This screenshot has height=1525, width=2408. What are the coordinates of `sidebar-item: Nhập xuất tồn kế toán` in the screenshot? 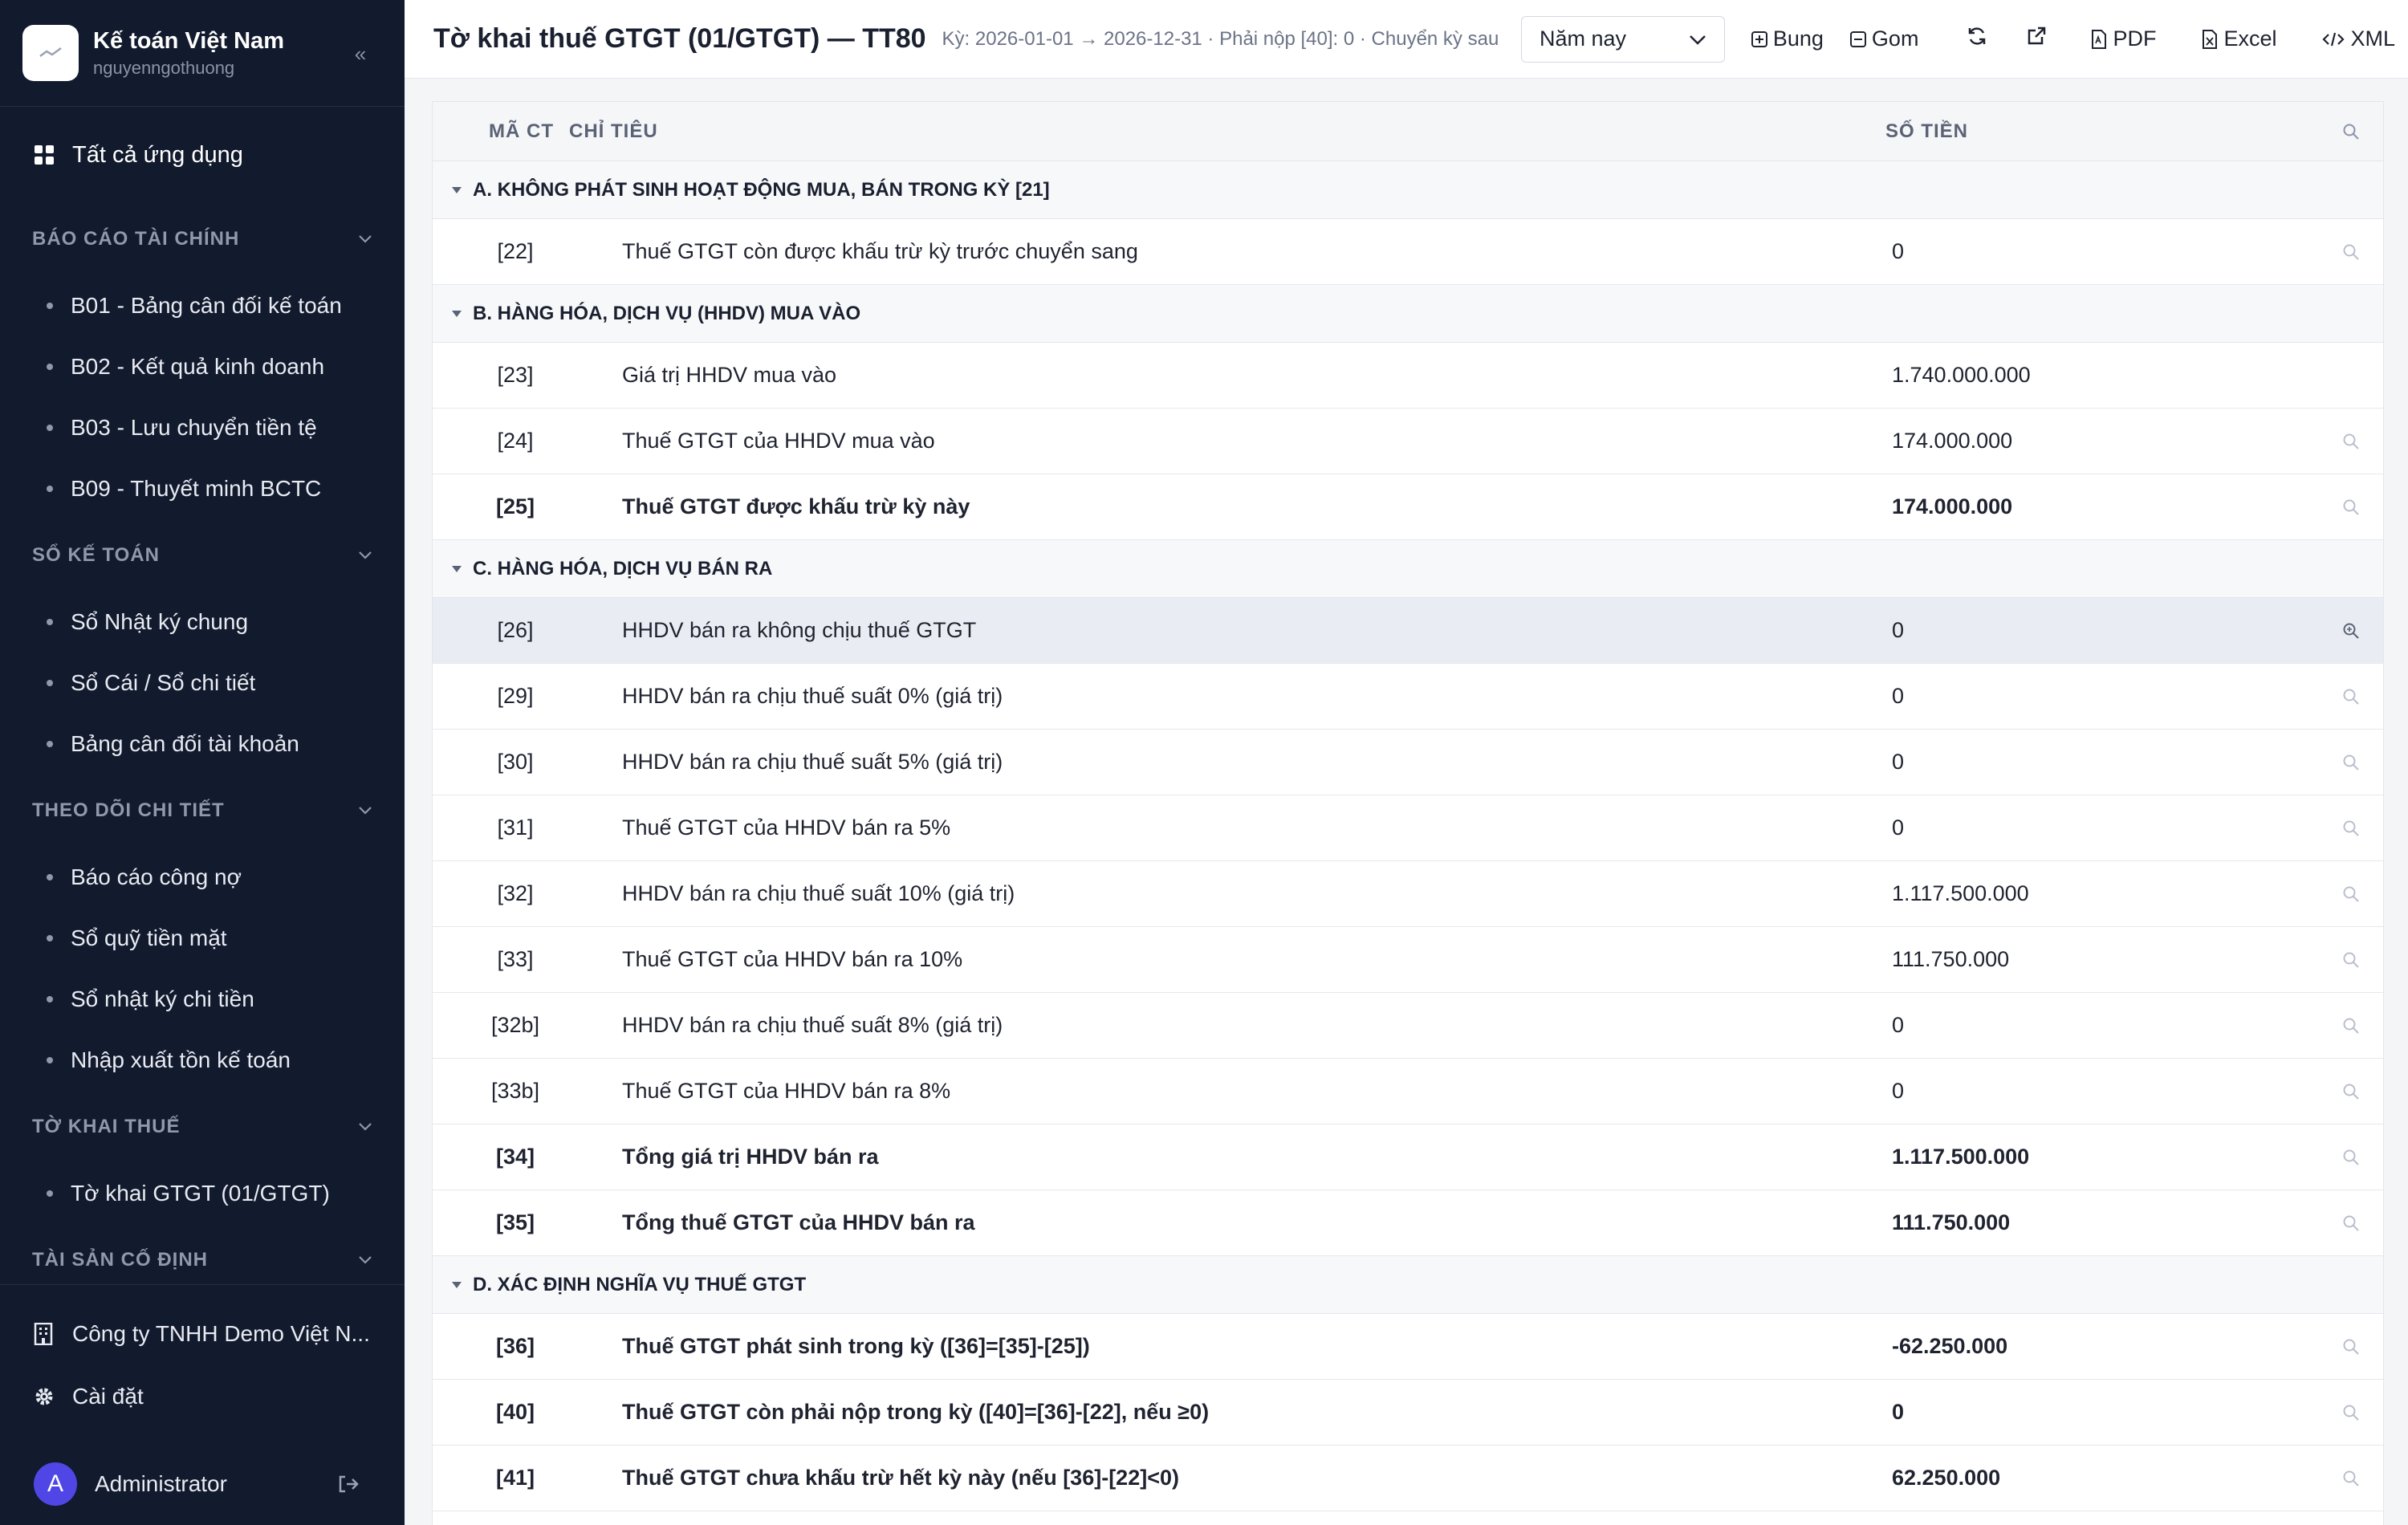 It's located at (202, 1061).